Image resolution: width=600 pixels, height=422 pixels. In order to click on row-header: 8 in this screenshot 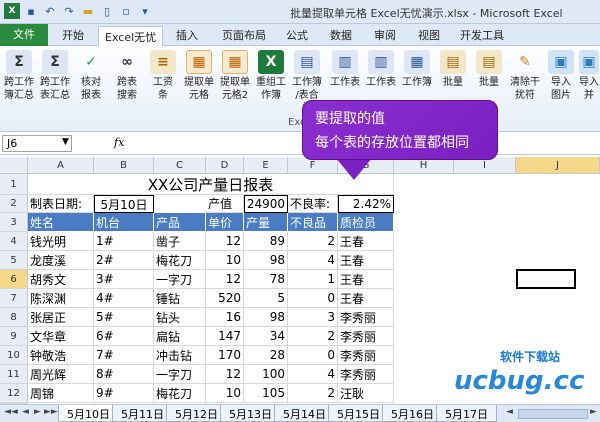, I will do `click(14, 317)`.